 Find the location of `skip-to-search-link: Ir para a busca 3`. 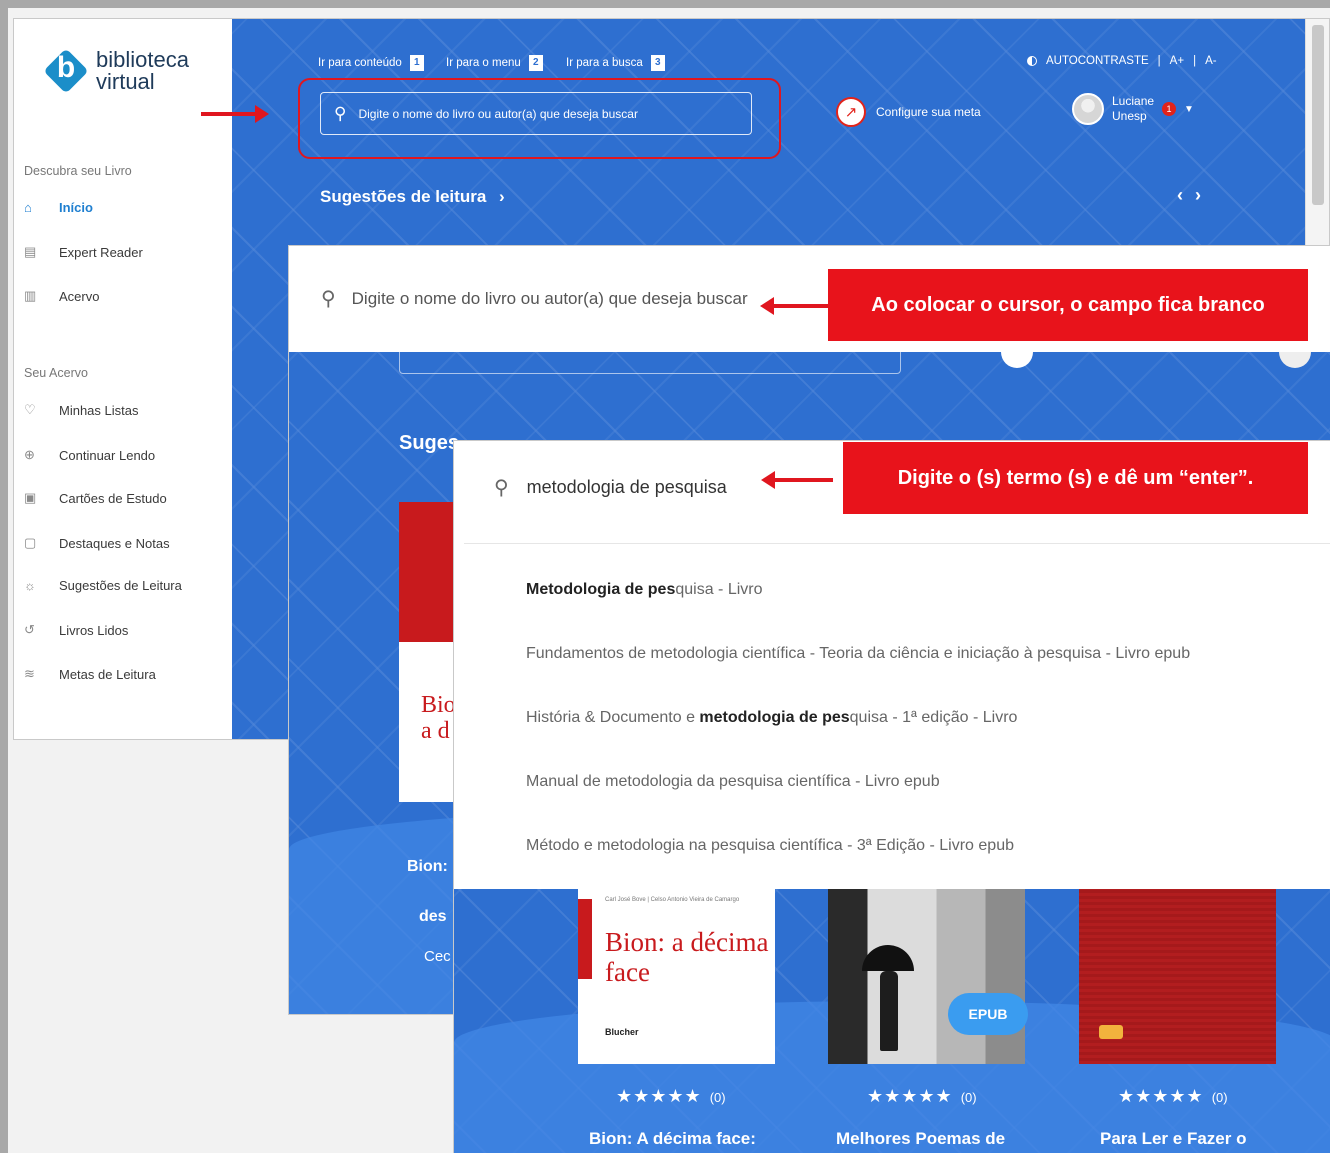

skip-to-search-link: Ir para a busca 3 is located at coordinates (615, 63).